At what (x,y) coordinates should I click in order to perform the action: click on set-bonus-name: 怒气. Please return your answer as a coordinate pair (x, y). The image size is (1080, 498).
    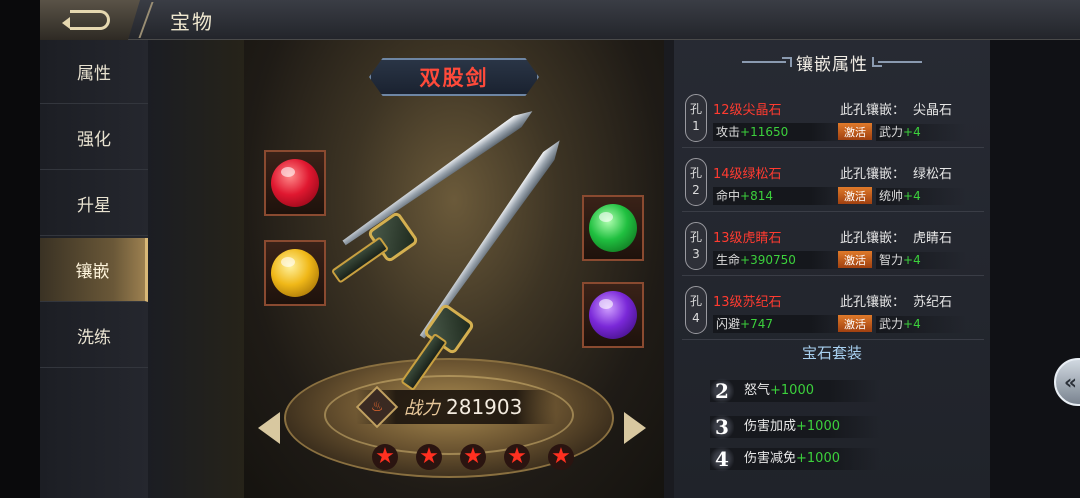
    Looking at the image, I should click on (757, 390).